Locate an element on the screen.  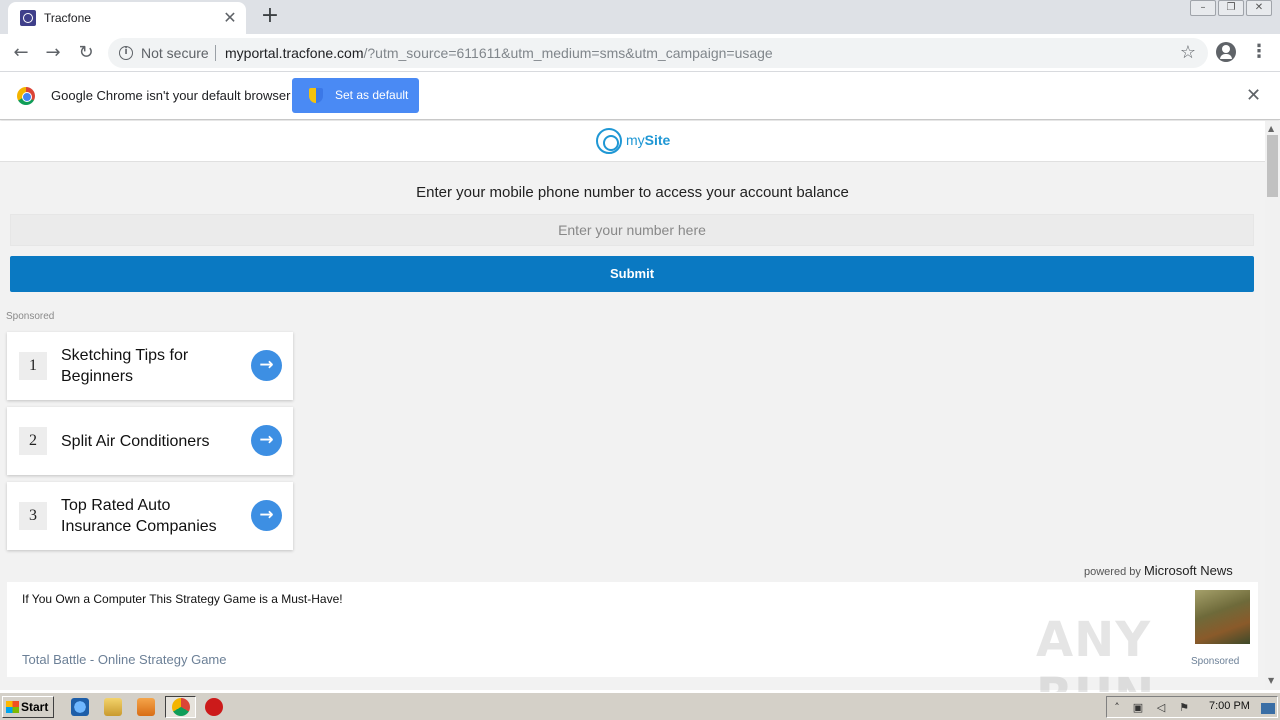
scroll-up-icon: ▲ is located at coordinates (1271, 128).